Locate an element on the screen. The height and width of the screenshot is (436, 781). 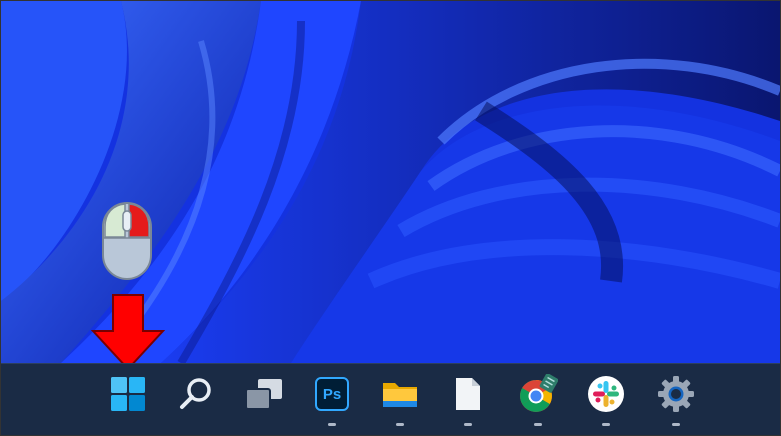
taskbar-task-view-button is located at coordinates (264, 400).